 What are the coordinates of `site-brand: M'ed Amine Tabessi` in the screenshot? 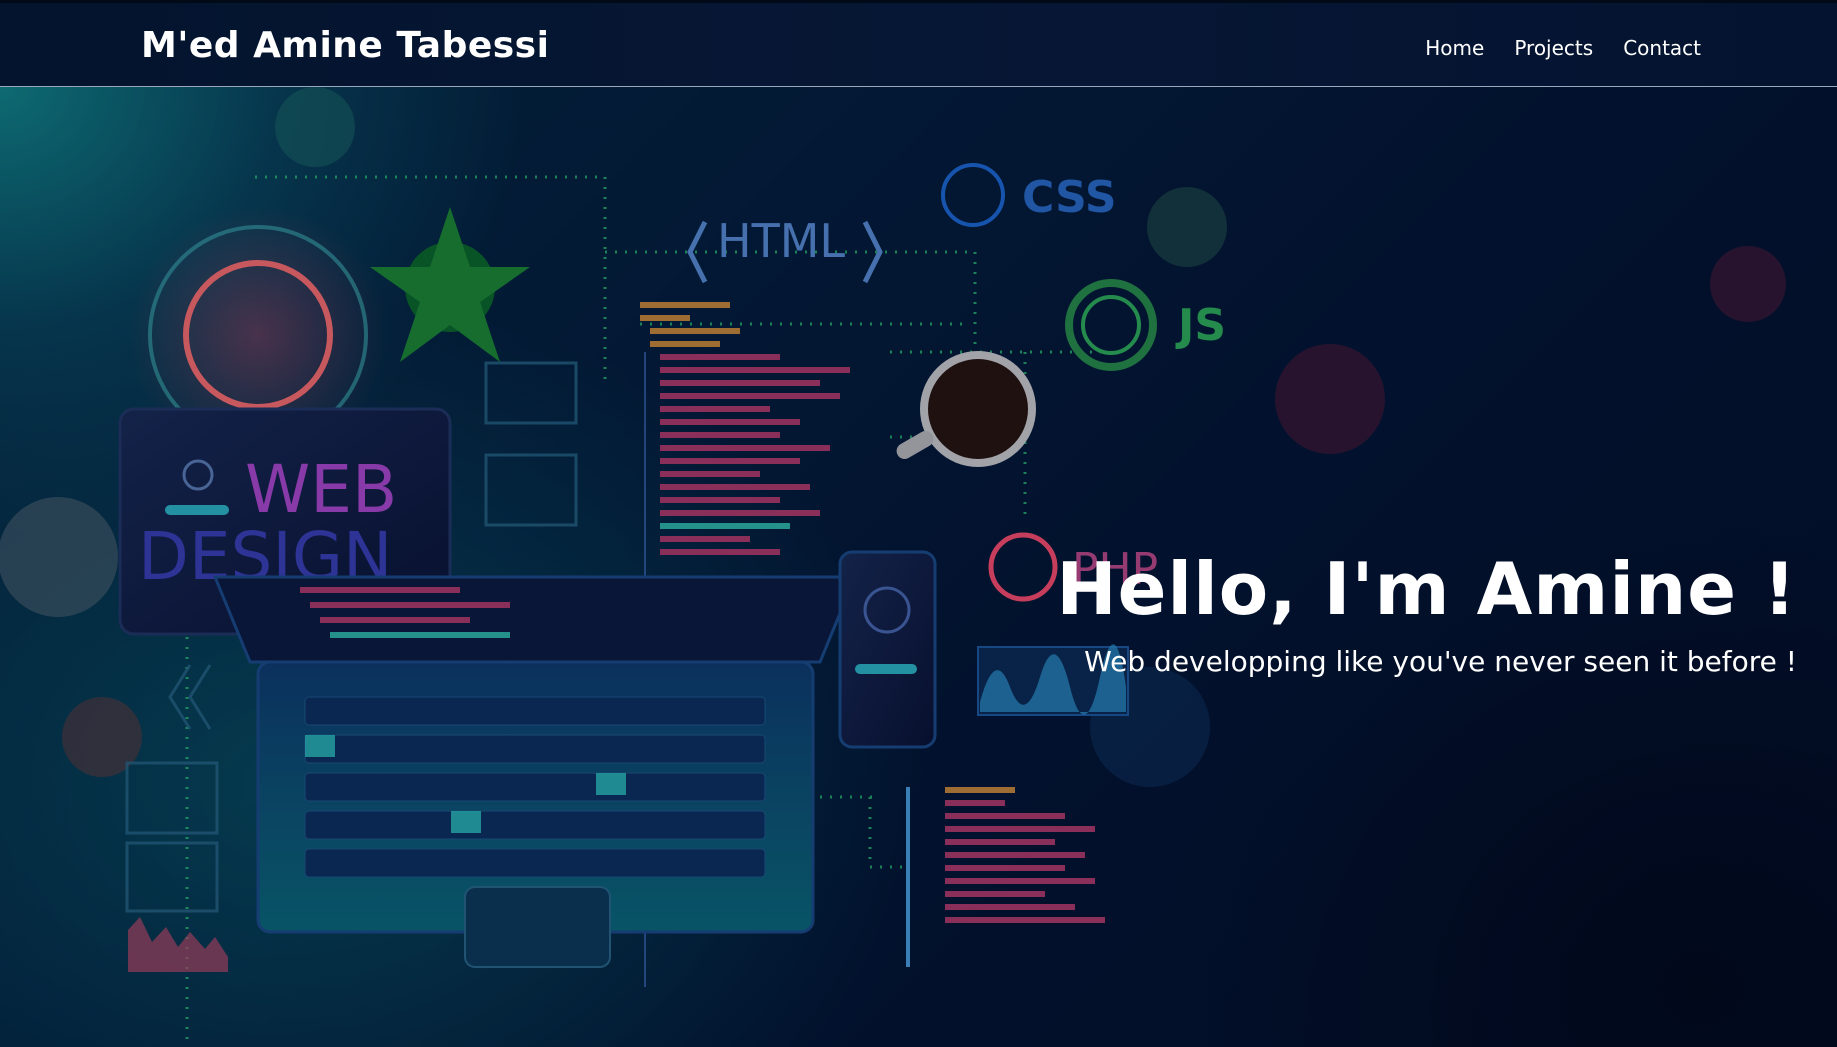 It's located at (345, 45).